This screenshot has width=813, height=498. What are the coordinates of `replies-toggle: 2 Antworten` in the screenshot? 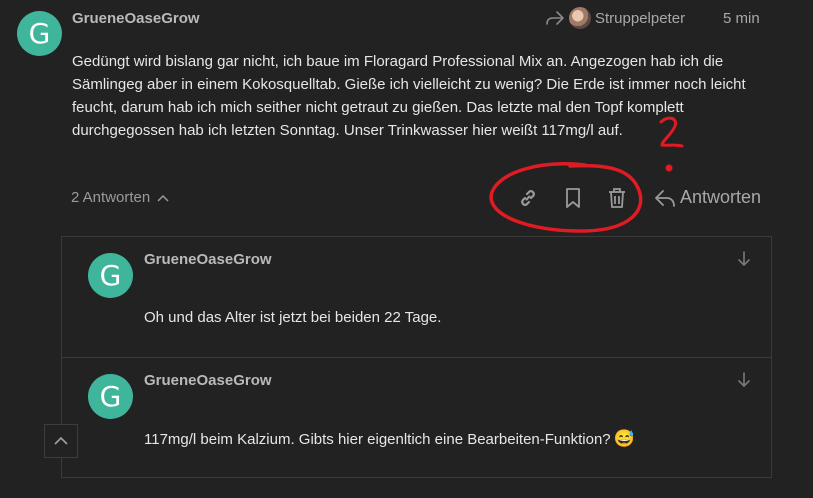 It's located at (120, 197).